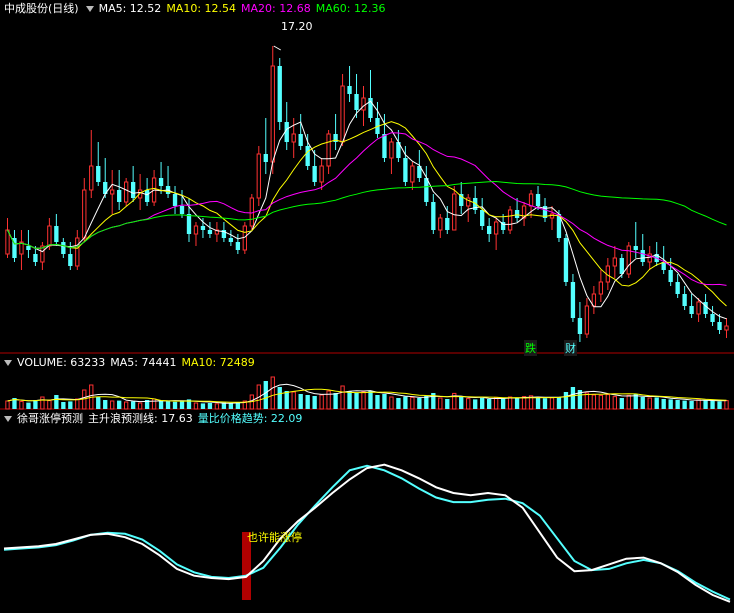 The image size is (734, 613). I want to click on ma60-line, so click(367, 214).